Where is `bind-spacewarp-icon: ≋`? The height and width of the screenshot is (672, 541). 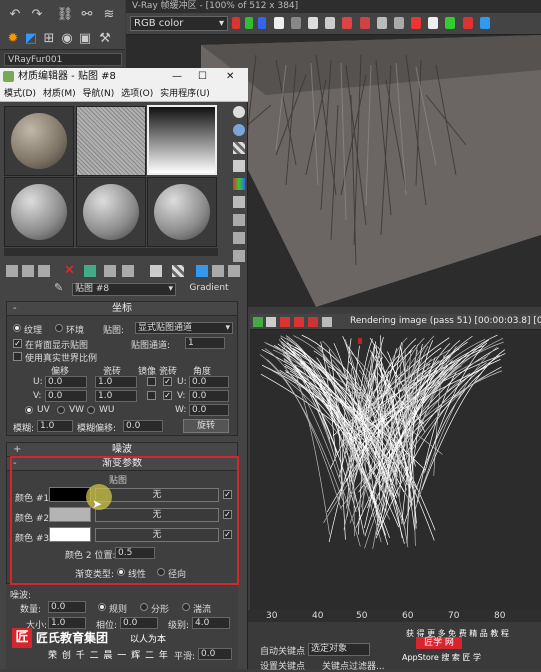
bind-spacewarp-icon: ≋ is located at coordinates (109, 15).